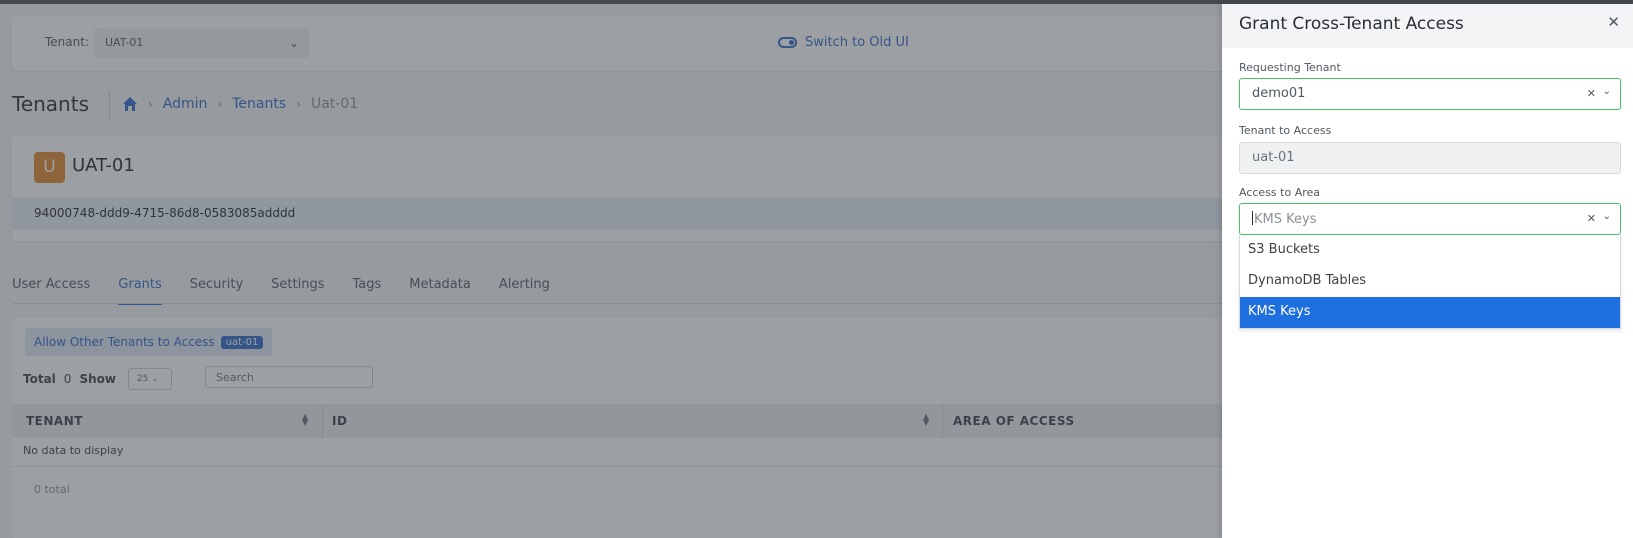 The height and width of the screenshot is (538, 1633). Describe the element at coordinates (1252, 218) in the screenshot. I see `text-cursor` at that location.